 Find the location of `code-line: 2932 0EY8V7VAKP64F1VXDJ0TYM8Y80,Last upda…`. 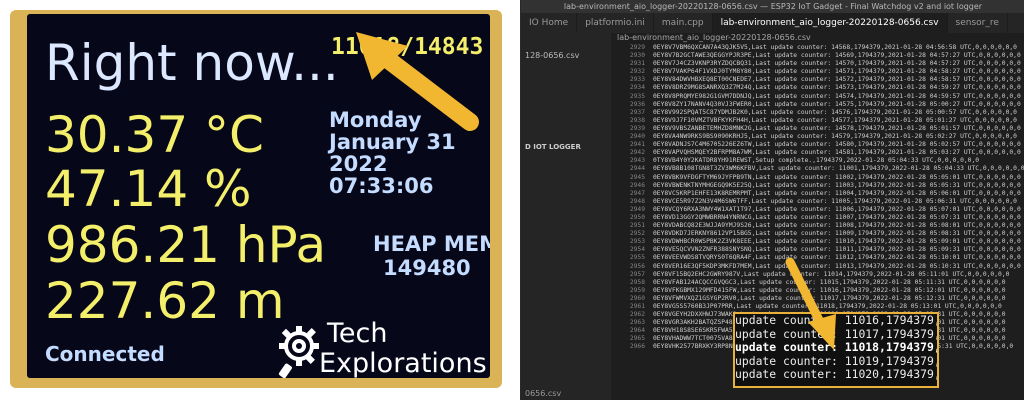

code-line: 2932 0EY8V7VAKP64F1VXDJ0TYM8Y80,Last upda… is located at coordinates (818, 72).